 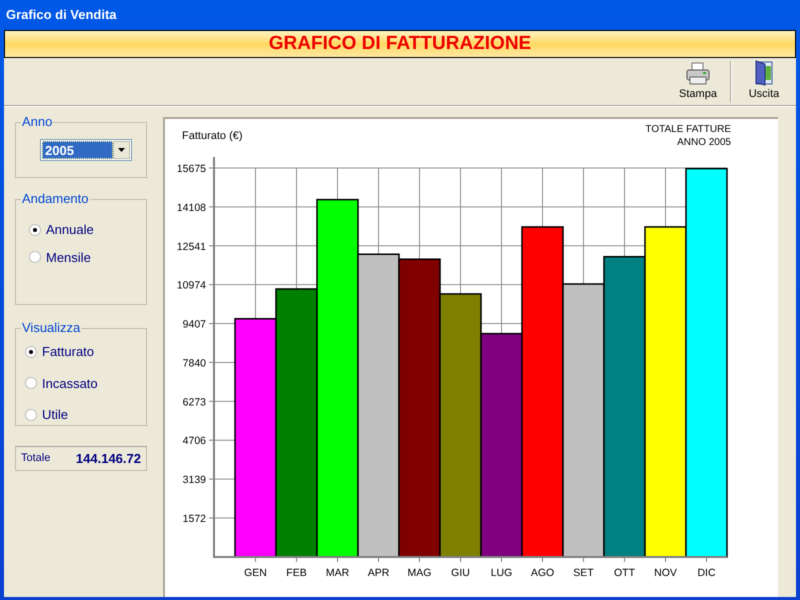 I want to click on banner-title: GRAFICO DI FATTURAZIONE, so click(x=400, y=44).